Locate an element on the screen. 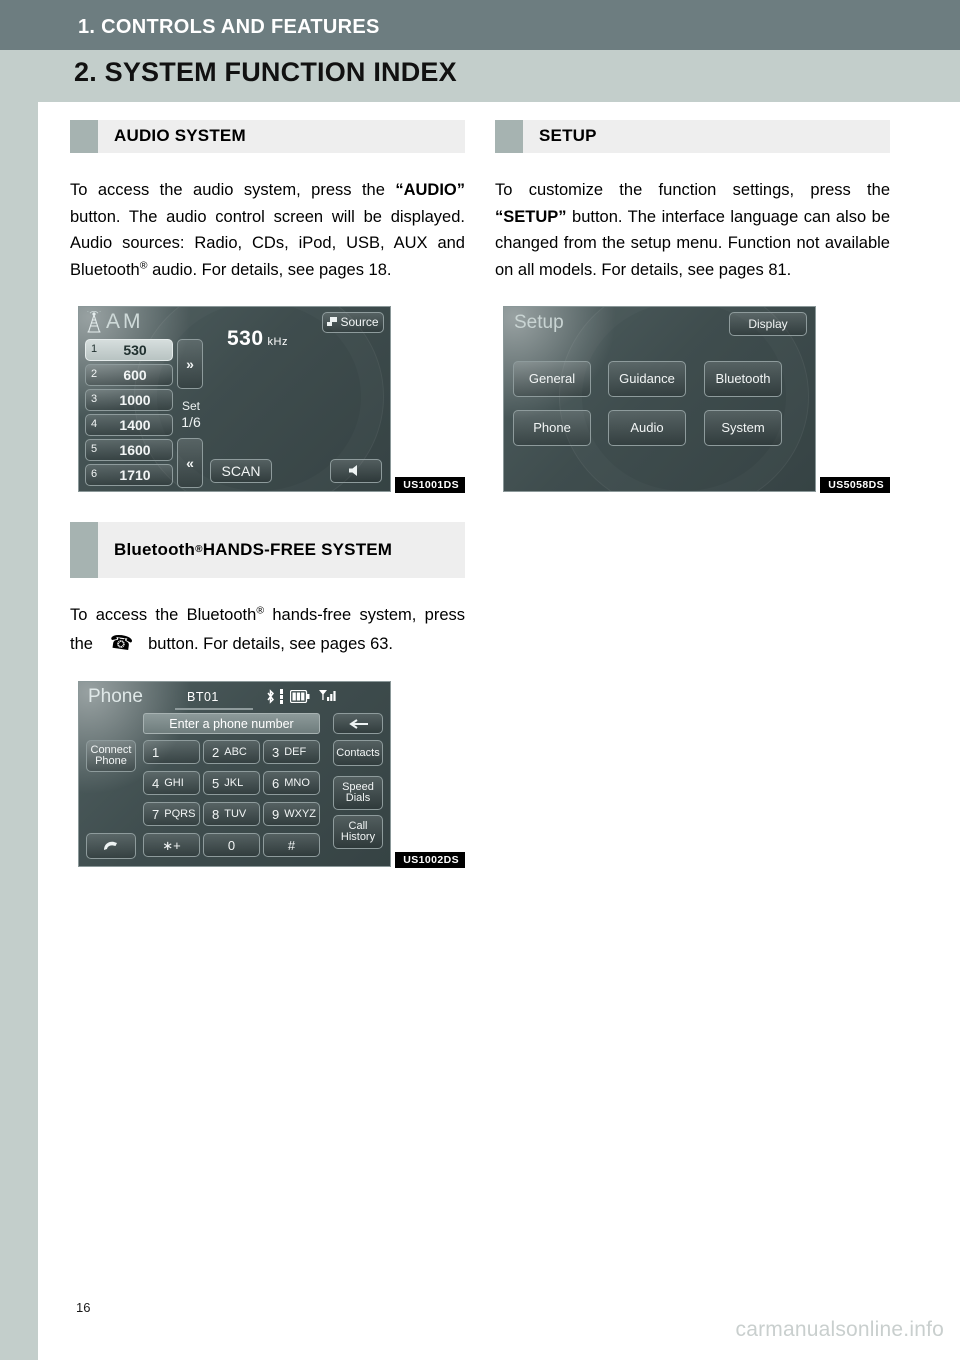 The width and height of the screenshot is (960, 1360). audio-text-3: audio. For details, see pages 18. is located at coordinates (269, 270).